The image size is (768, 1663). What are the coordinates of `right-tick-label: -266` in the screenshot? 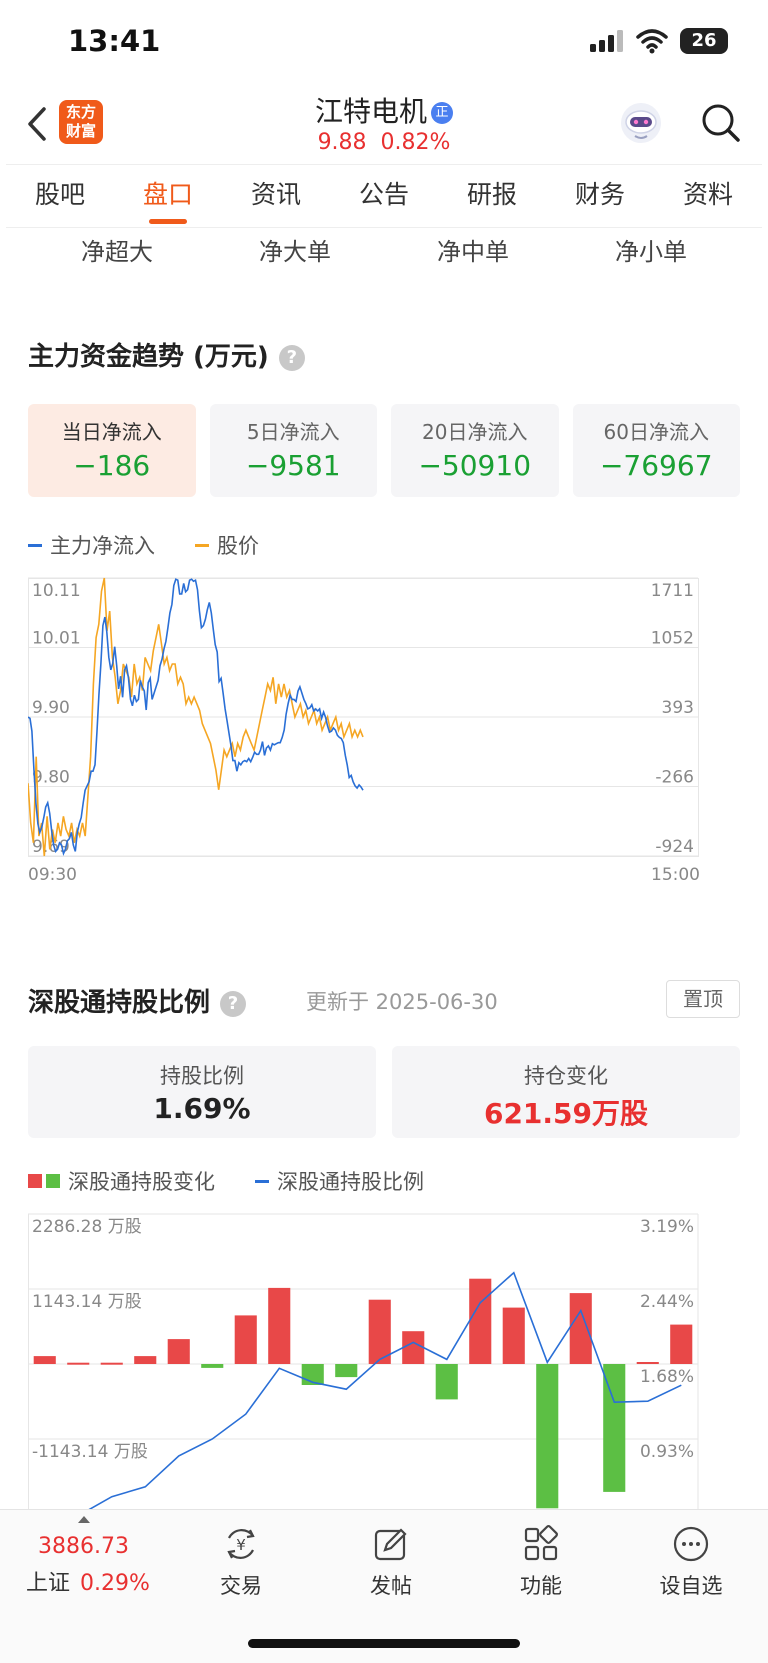 It's located at (674, 778).